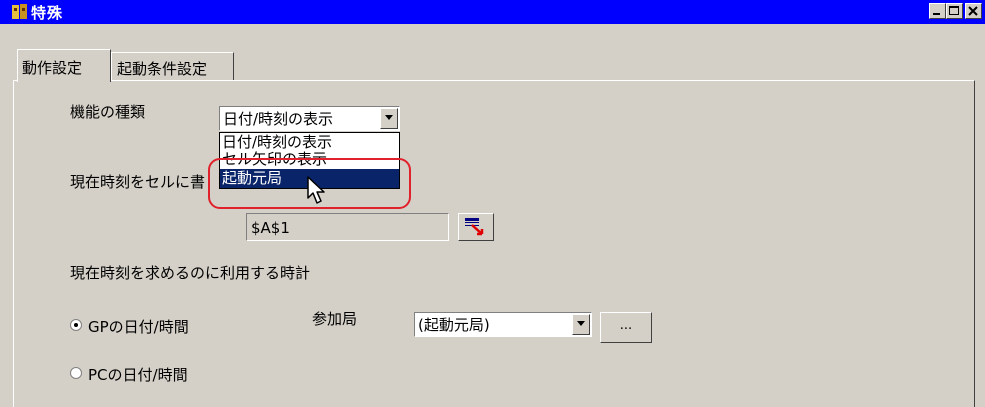  I want to click on radio-pc-time-label: PCの日付/時間, so click(138, 374).